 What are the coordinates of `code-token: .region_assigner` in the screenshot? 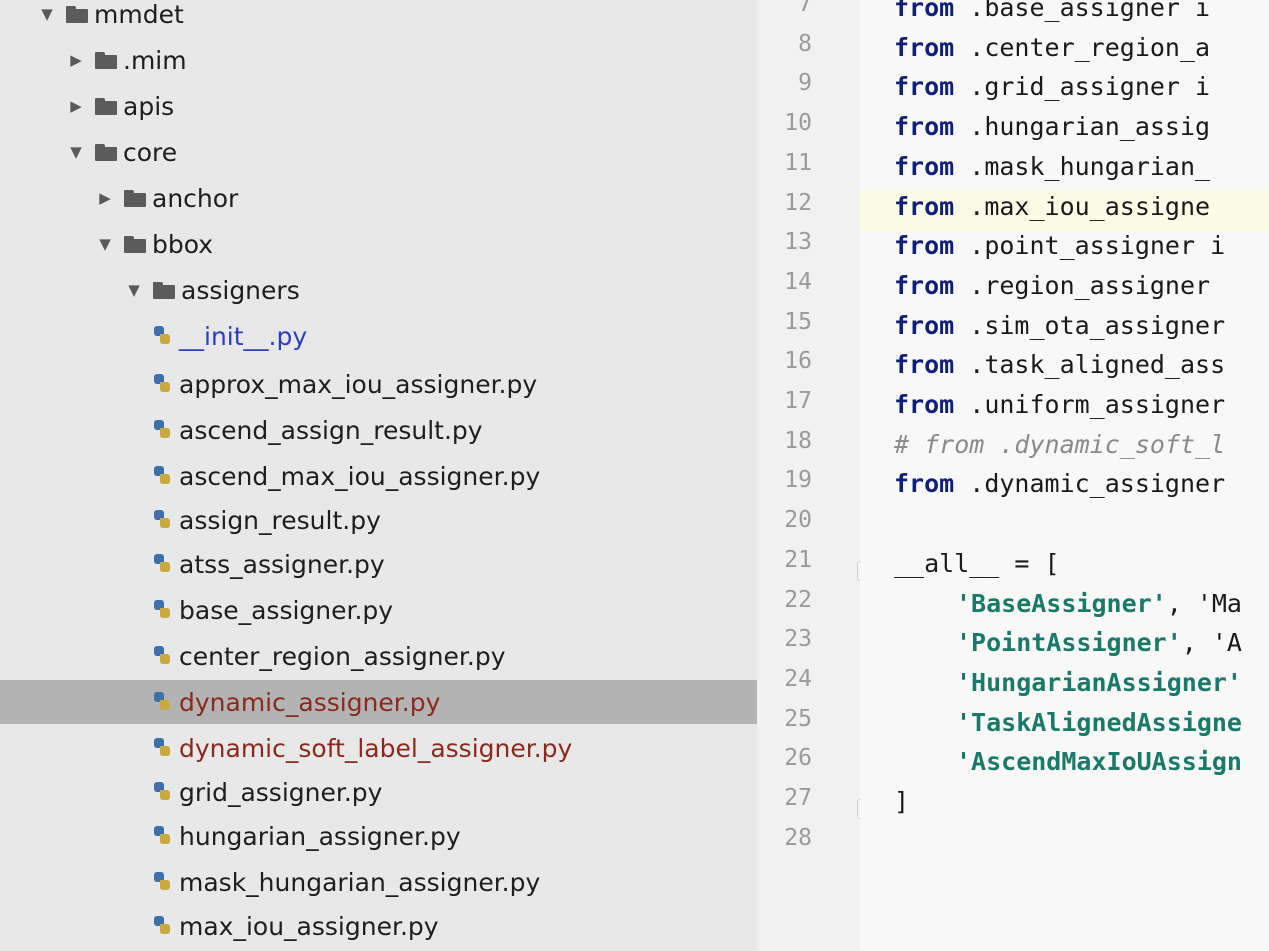 It's located at (1082, 285).